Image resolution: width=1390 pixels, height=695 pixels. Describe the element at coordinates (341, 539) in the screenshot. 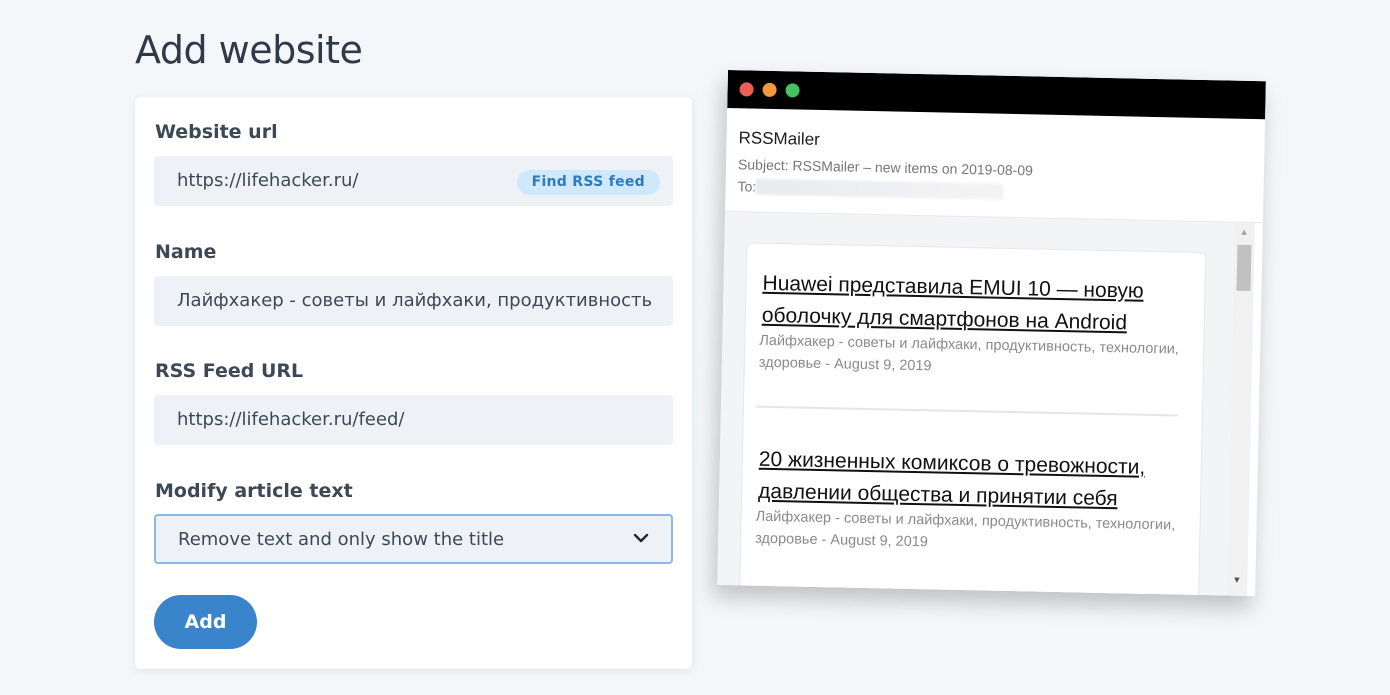

I see `modify-article-text-value: Remove text and only show the title` at that location.